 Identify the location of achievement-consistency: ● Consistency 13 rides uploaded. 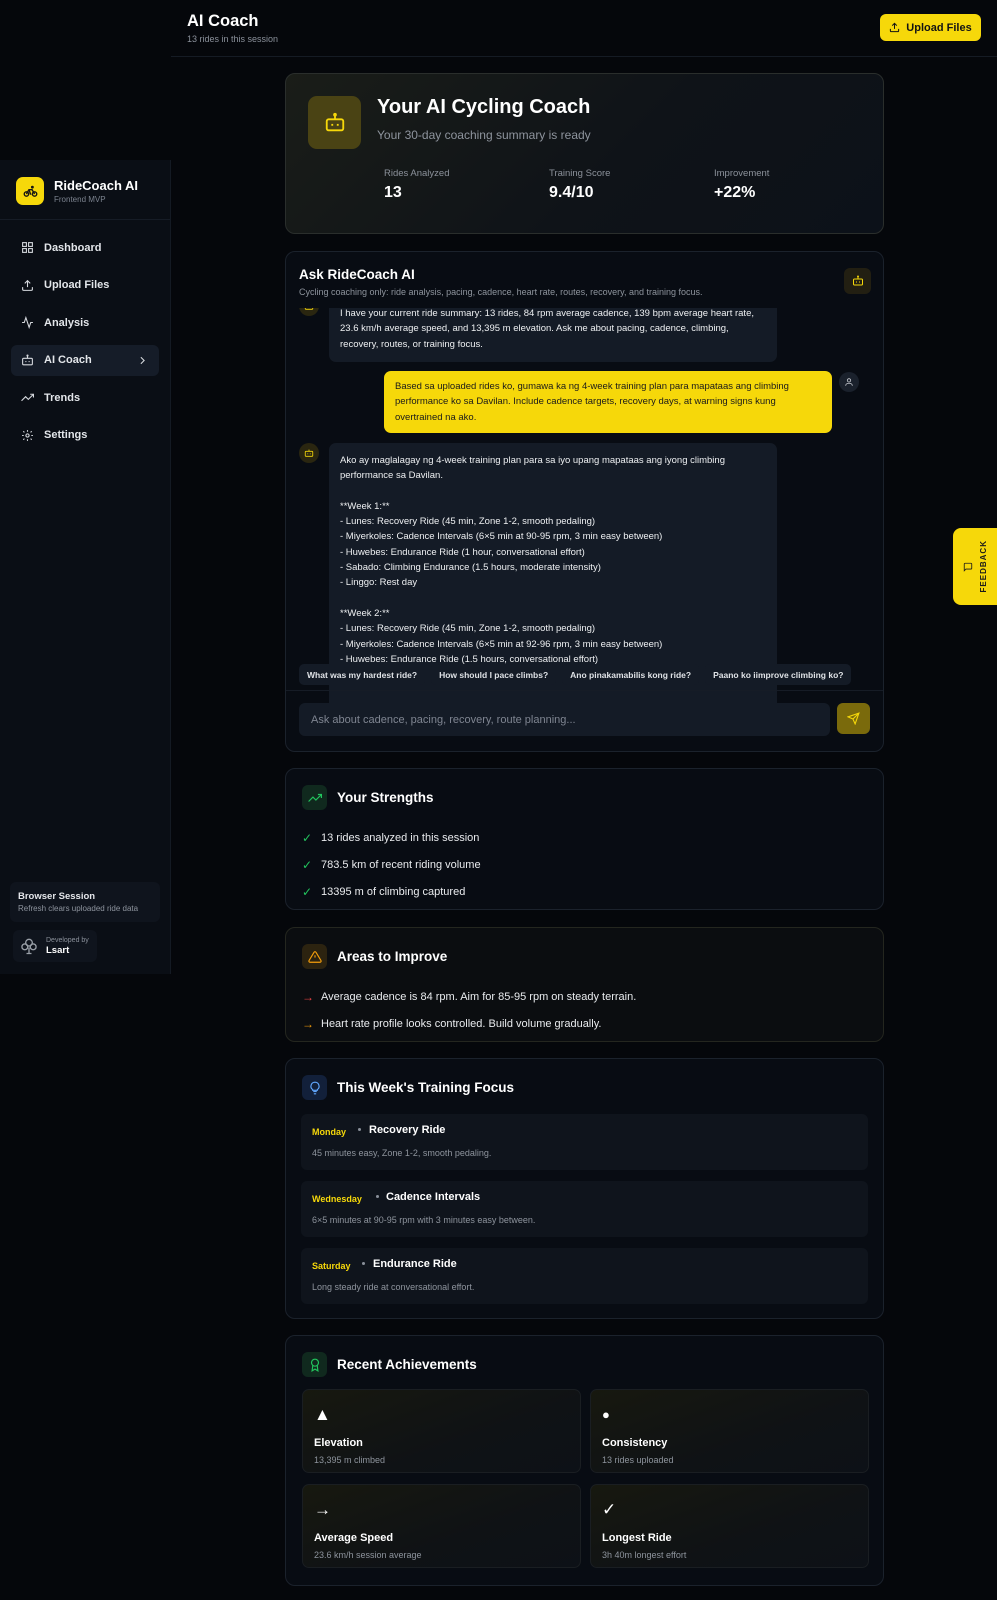
(729, 1431).